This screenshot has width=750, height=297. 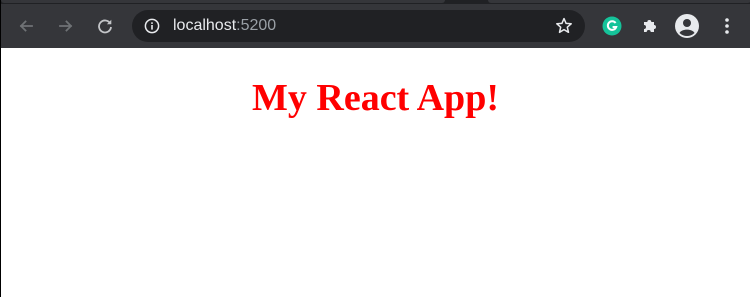 I want to click on active-tab-edge, so click(x=223, y=1).